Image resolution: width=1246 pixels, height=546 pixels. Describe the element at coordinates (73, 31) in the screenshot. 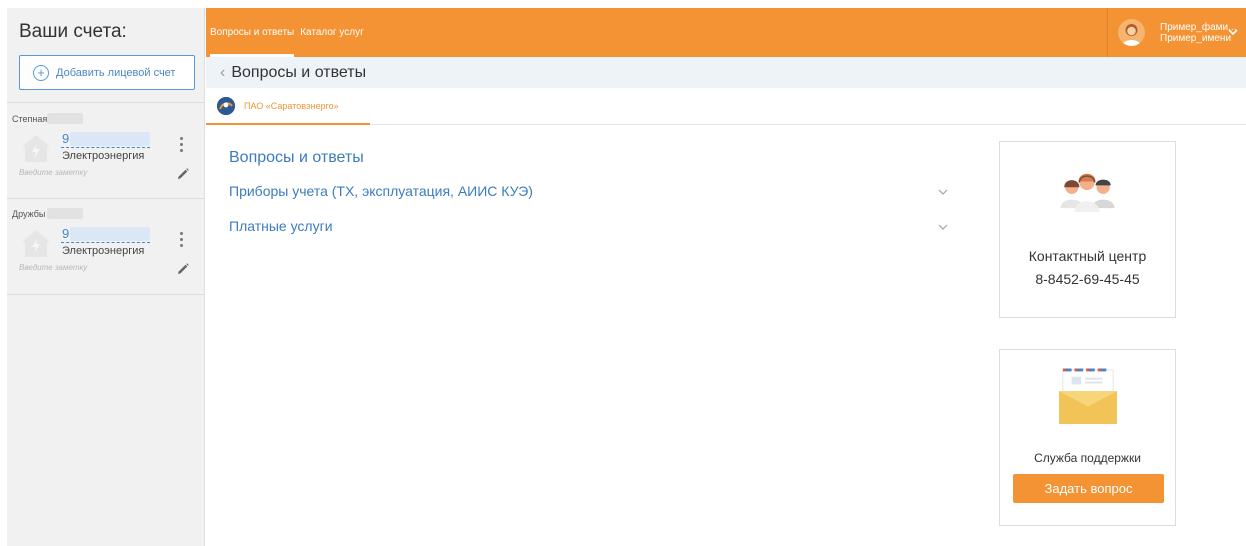

I see `sidebar-title: Ваши счета:` at that location.